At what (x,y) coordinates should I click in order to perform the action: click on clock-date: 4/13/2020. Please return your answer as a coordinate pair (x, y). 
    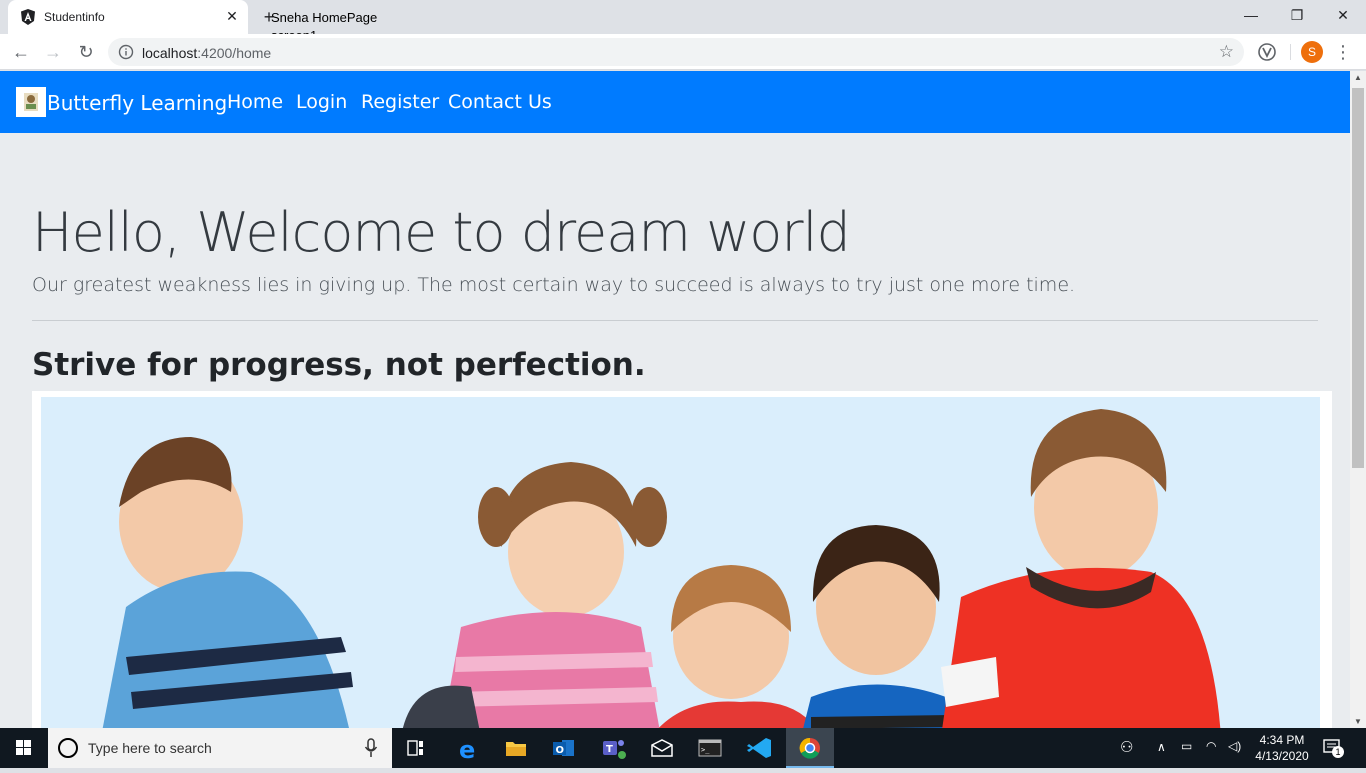
    Looking at the image, I should click on (1282, 756).